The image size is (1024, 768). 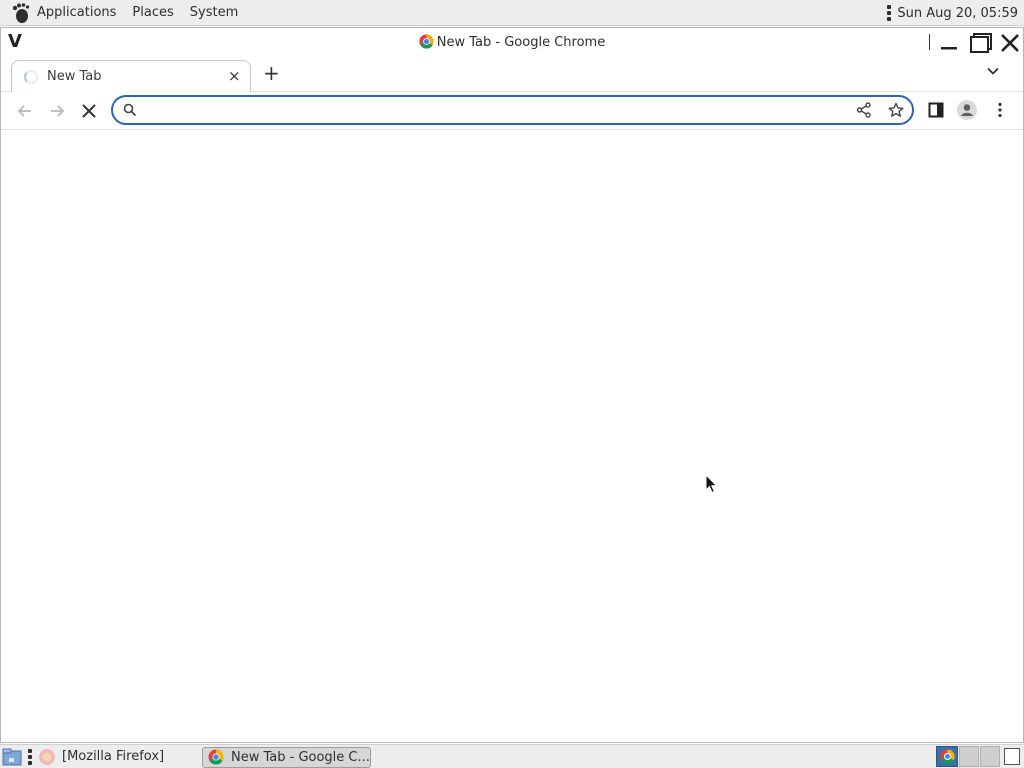 I want to click on tab-close-icon: ×, so click(x=234, y=76).